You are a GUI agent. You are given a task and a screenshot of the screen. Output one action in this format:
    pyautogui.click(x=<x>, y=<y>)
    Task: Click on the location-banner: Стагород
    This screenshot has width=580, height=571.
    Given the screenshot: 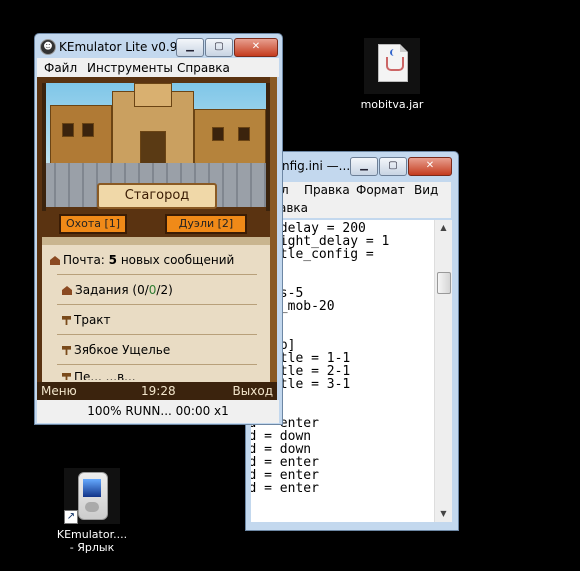 What is the action you would take?
    pyautogui.click(x=157, y=196)
    